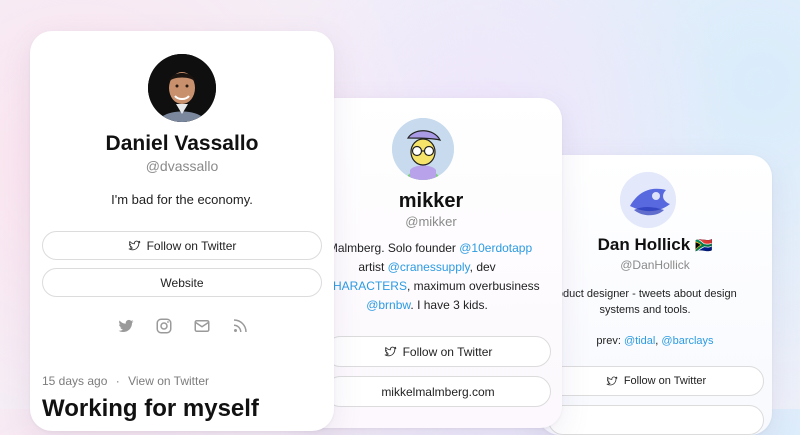  What do you see at coordinates (639, 341) in the screenshot?
I see `prev-link-tidal: @tidal` at bounding box center [639, 341].